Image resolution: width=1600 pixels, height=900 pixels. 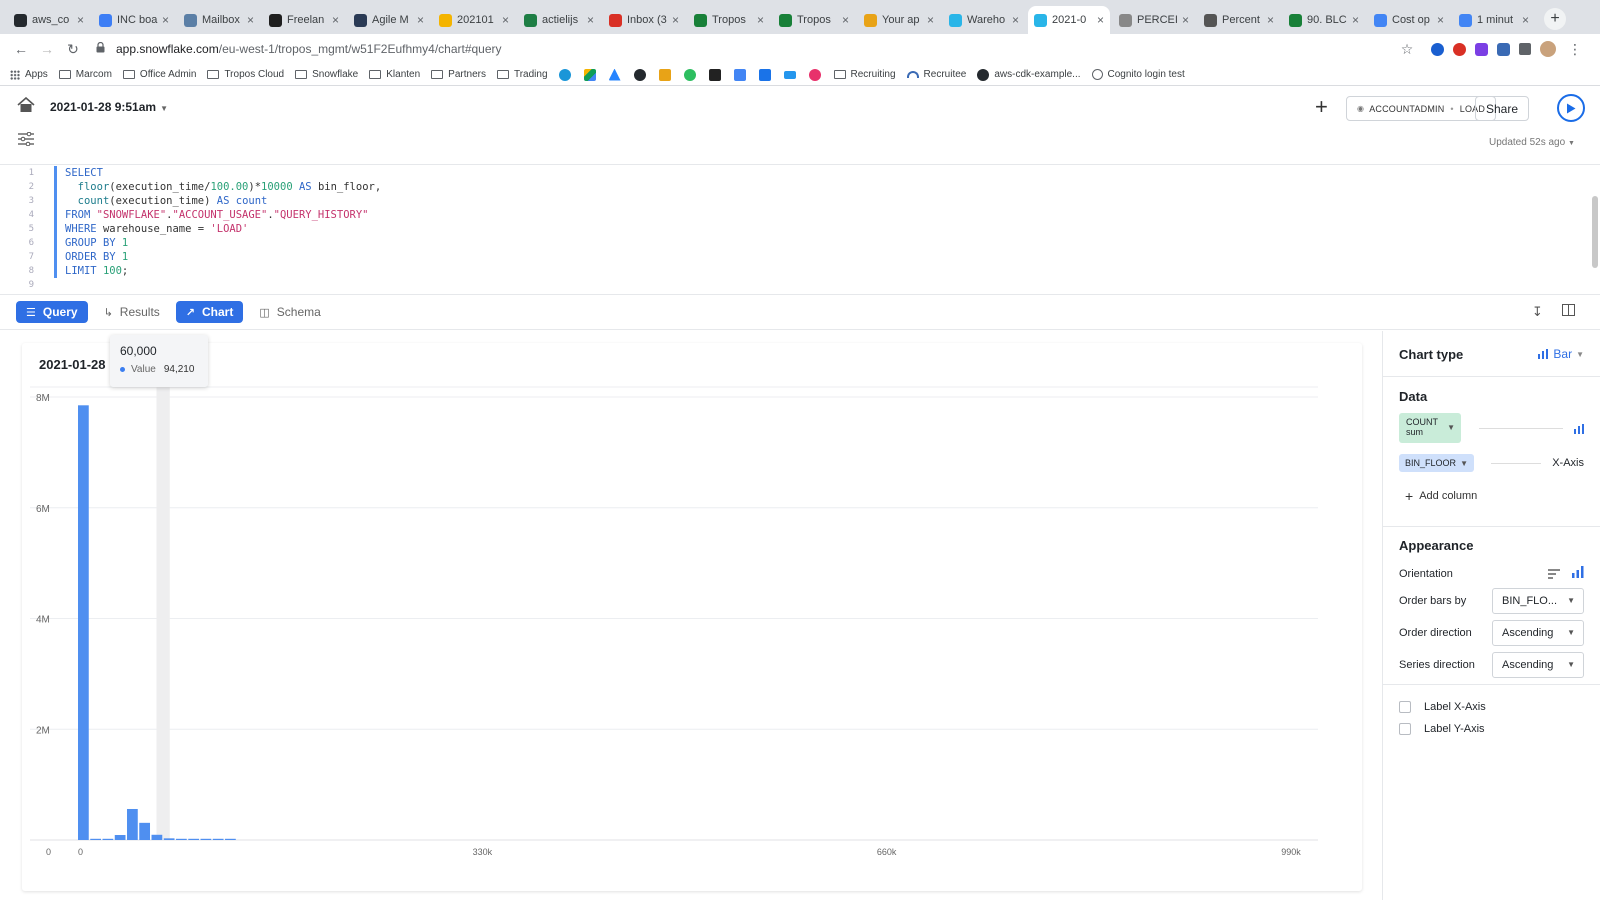 What do you see at coordinates (664, 74) in the screenshot?
I see `box-icon` at bounding box center [664, 74].